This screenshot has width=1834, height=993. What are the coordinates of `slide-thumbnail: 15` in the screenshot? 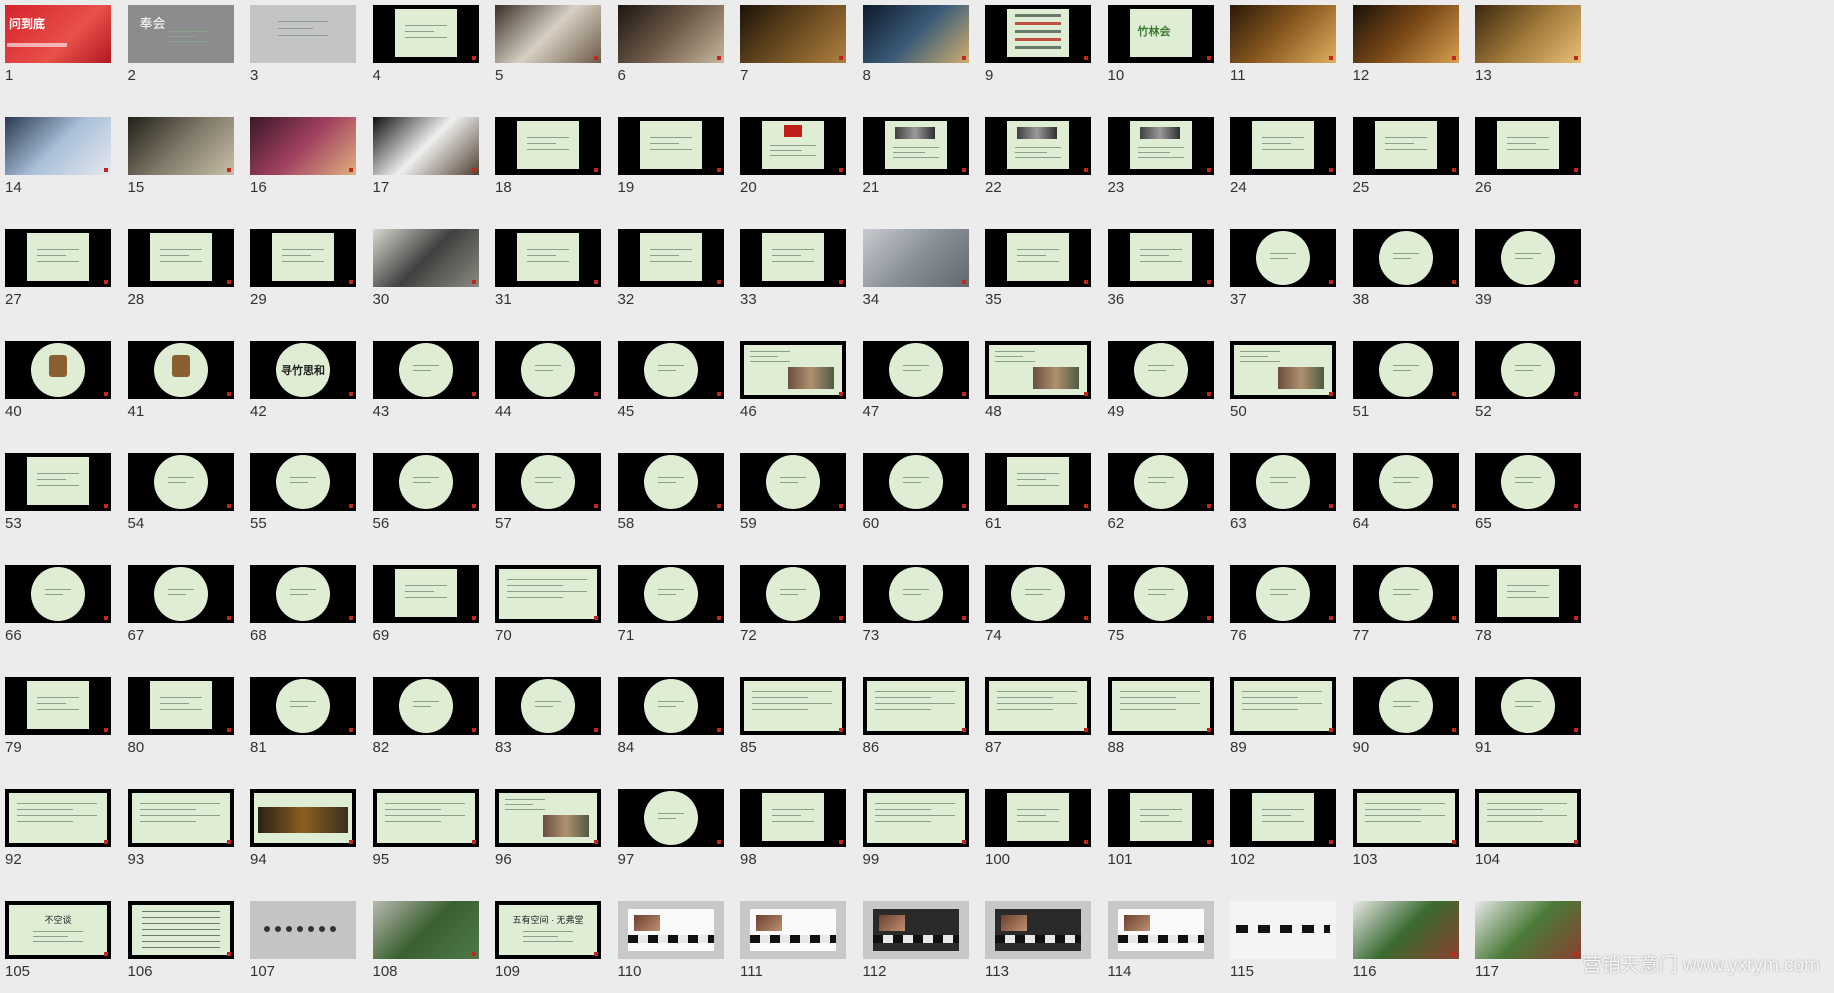 It's located at (180, 163).